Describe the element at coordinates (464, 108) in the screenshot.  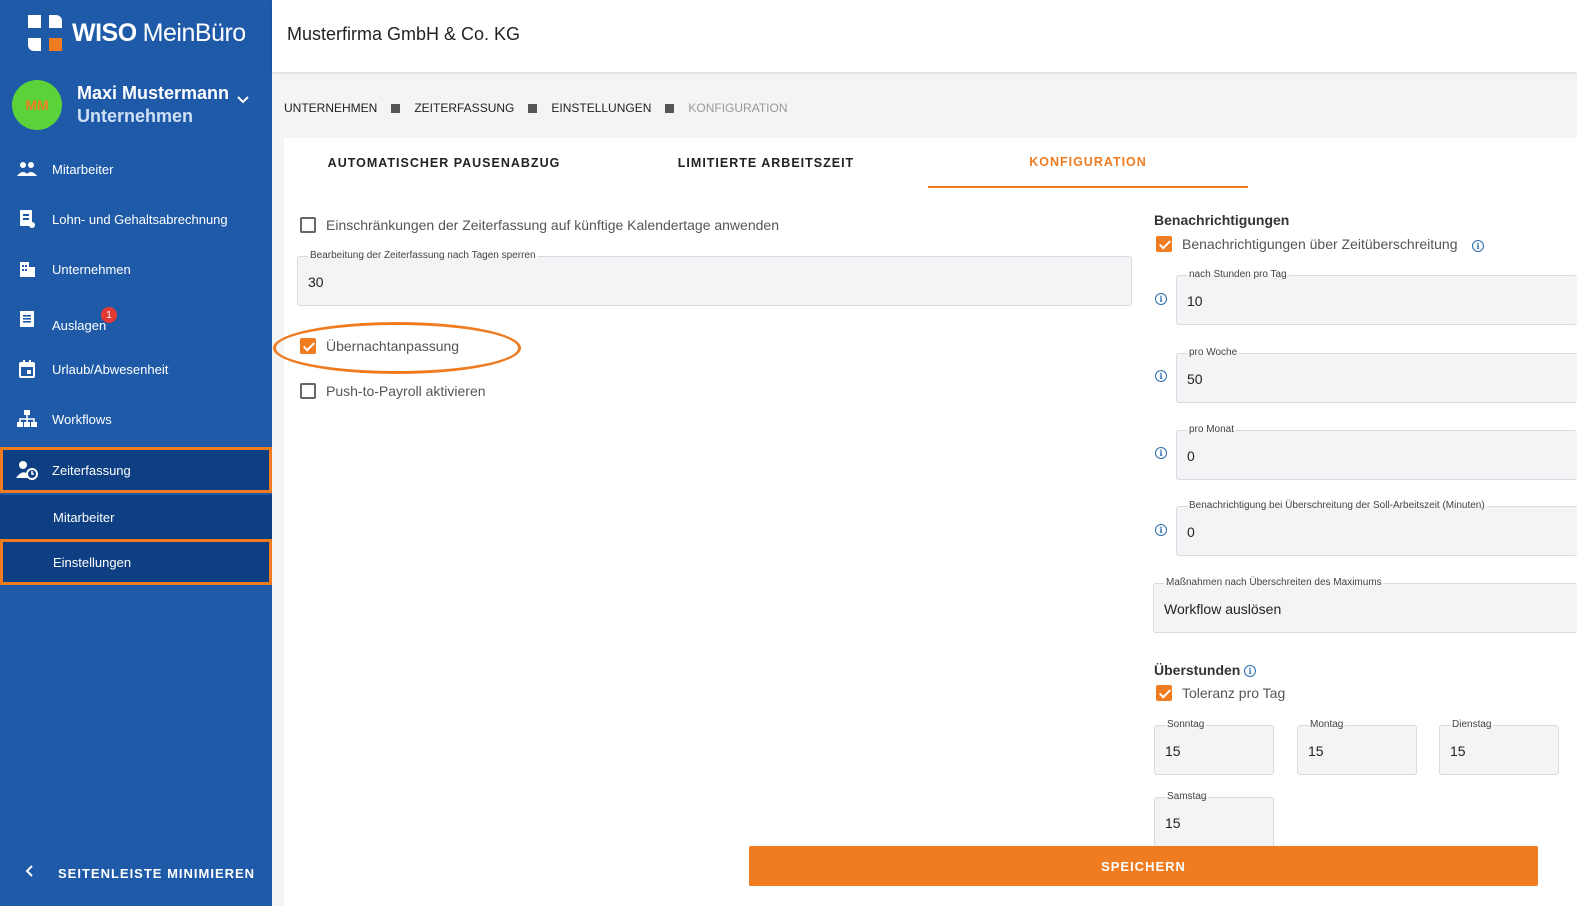
I see `breadcrumb-item: ZEITERFASSUNG` at that location.